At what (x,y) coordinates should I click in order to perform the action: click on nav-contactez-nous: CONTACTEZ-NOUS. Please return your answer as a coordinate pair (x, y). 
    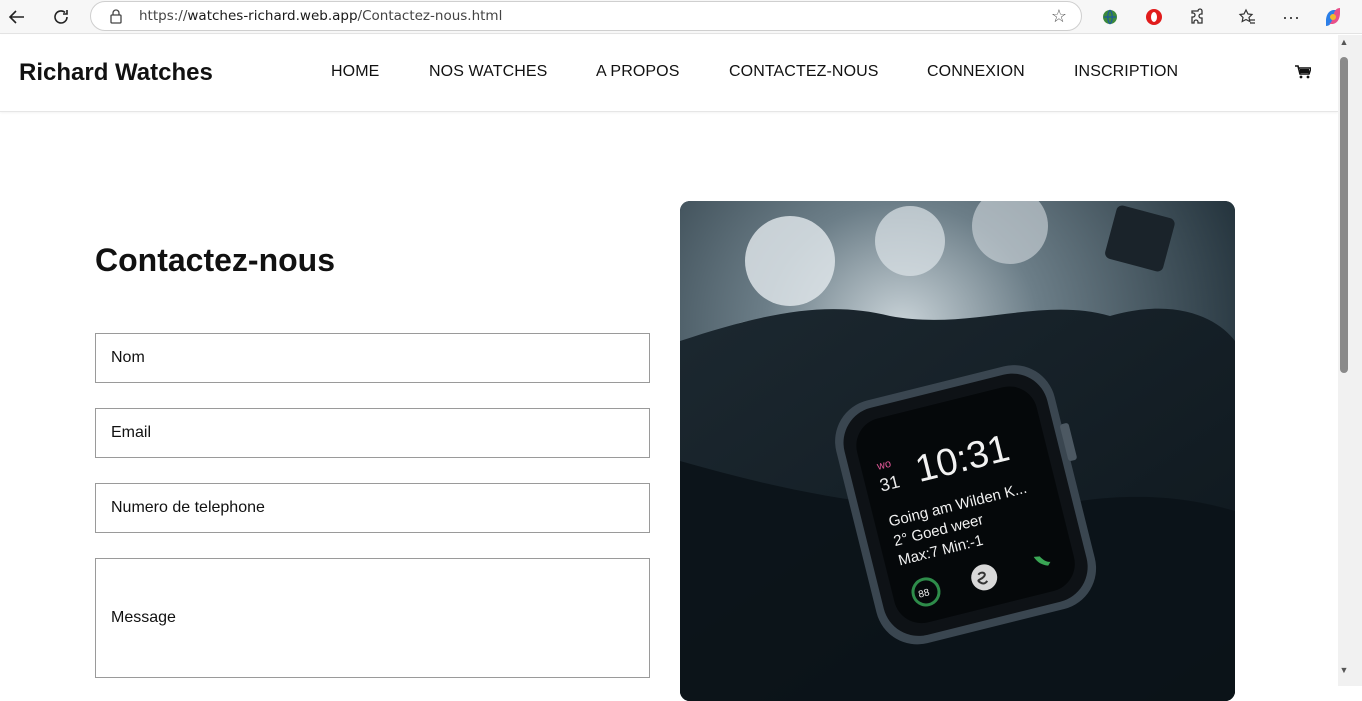
    Looking at the image, I should click on (804, 72).